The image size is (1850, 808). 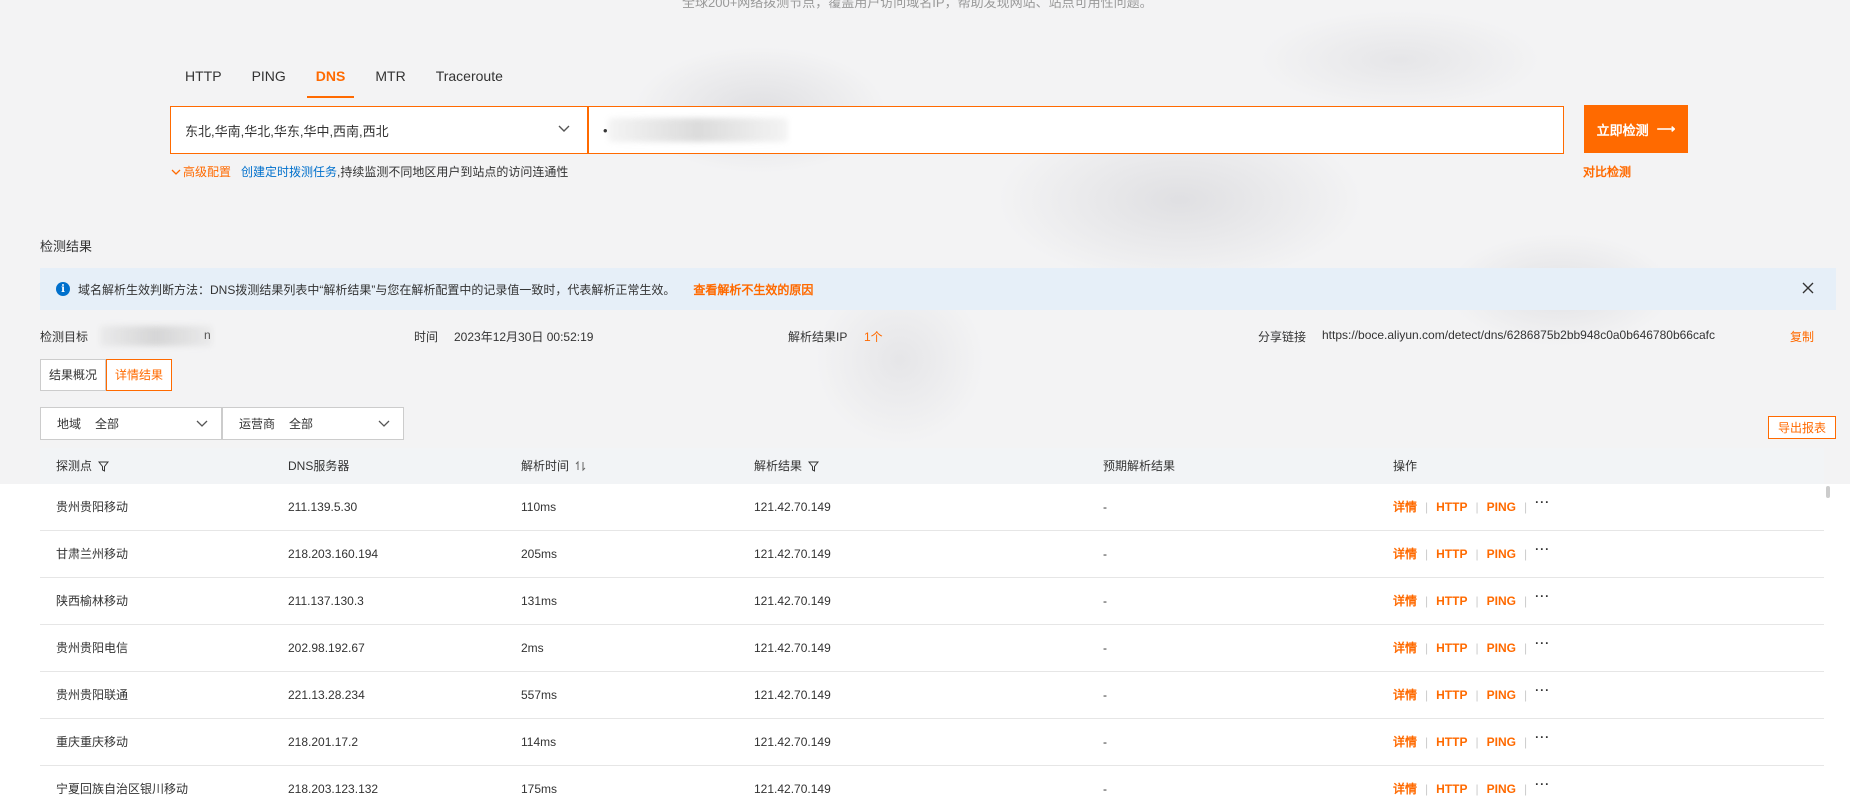 What do you see at coordinates (73, 375) in the screenshot?
I see `summary-view-button: 结果概况` at bounding box center [73, 375].